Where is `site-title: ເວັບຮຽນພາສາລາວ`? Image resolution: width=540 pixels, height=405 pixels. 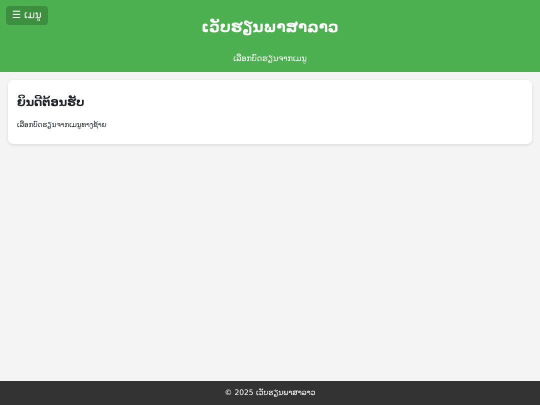
site-title: ເວັບຮຽນພາສາລາວ is located at coordinates (270, 27).